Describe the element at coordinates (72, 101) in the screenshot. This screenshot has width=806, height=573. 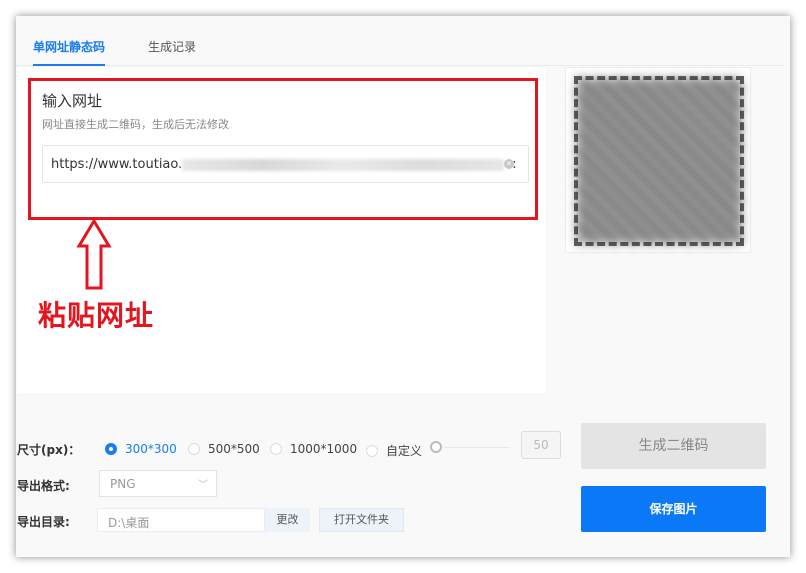
I see `input-title: 输入网址` at that location.